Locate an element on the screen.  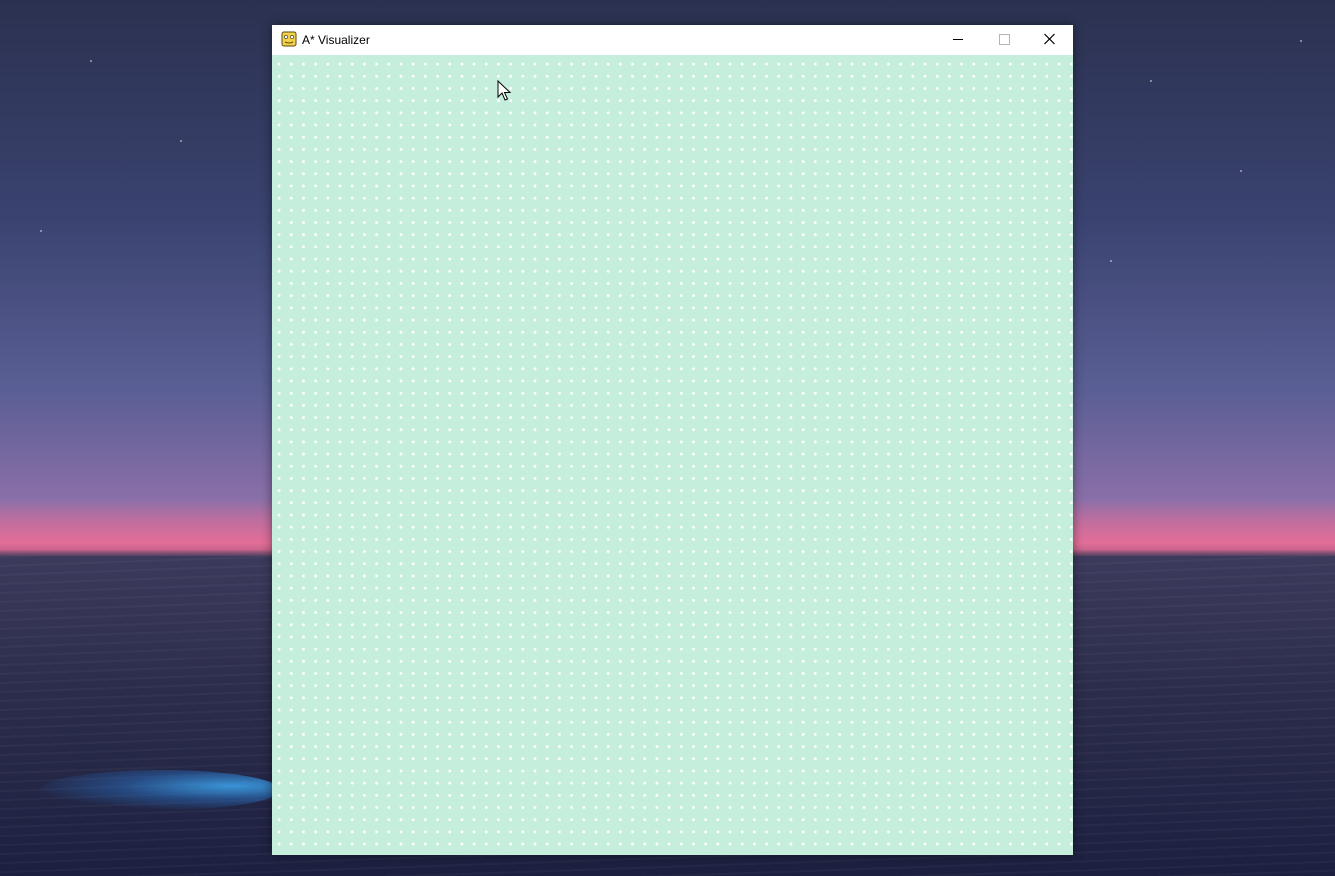
minimize-button is located at coordinates (958, 40).